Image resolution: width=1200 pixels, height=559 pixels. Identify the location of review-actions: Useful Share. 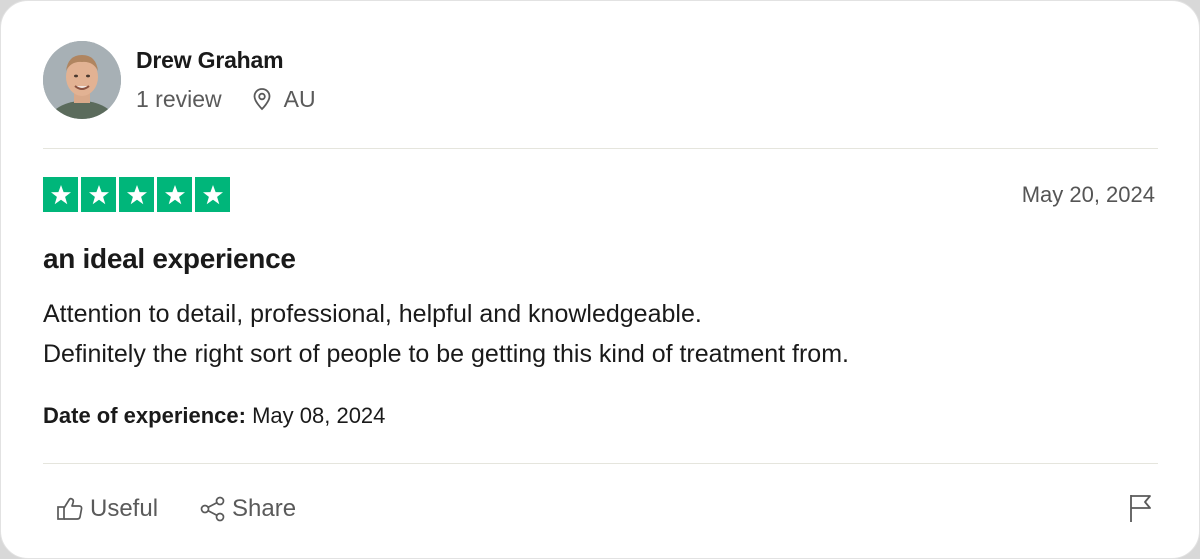
(176, 509).